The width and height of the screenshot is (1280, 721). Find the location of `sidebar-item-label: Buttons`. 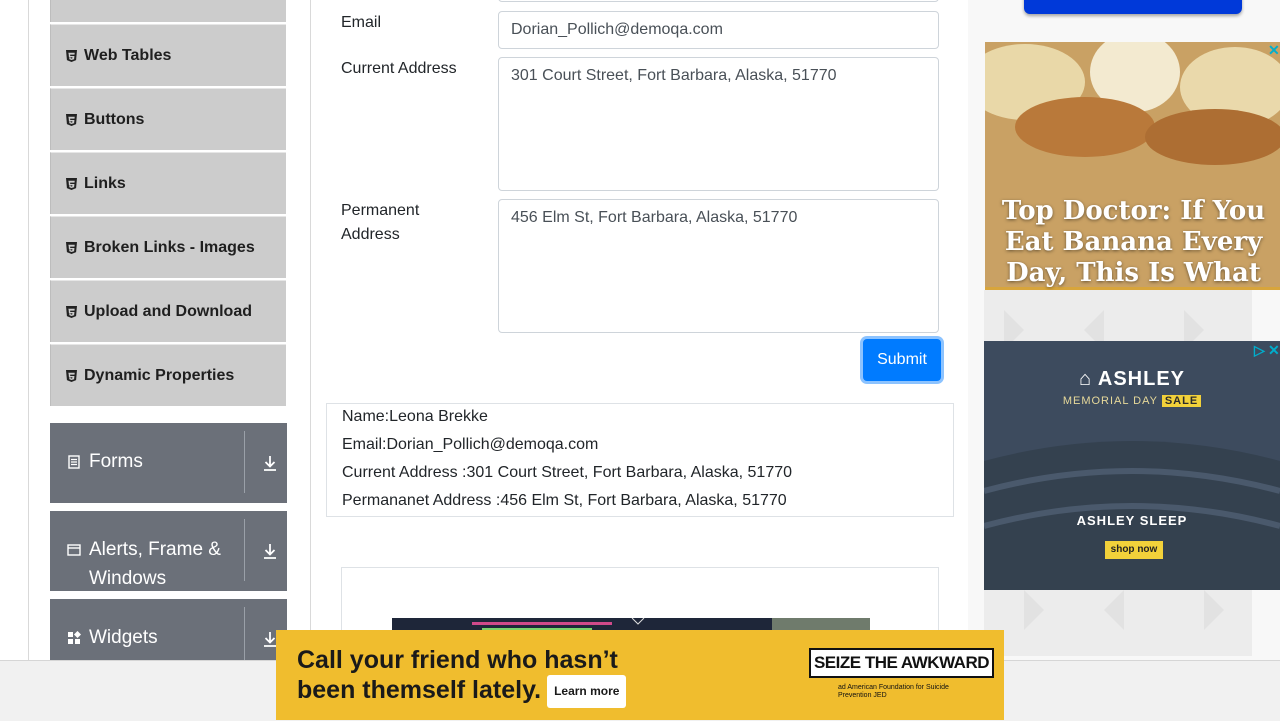

sidebar-item-label: Buttons is located at coordinates (114, 119).